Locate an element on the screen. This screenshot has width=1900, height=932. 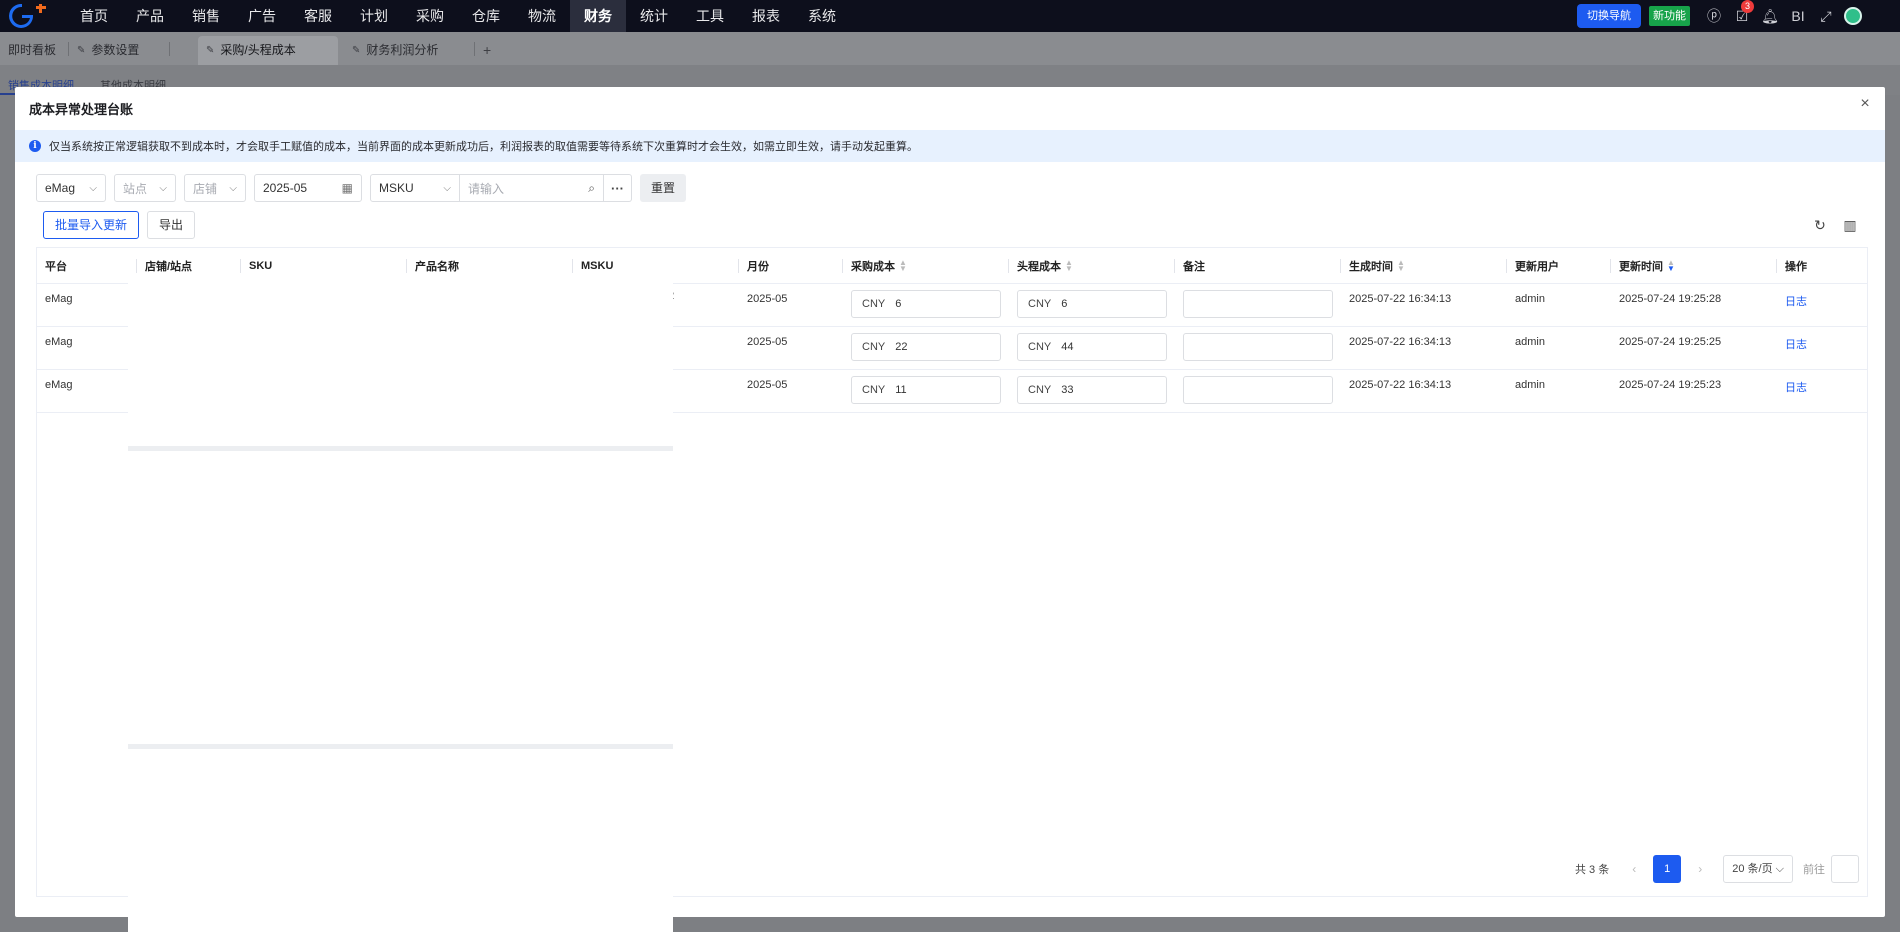
close-icon: × is located at coordinates (1865, 104).